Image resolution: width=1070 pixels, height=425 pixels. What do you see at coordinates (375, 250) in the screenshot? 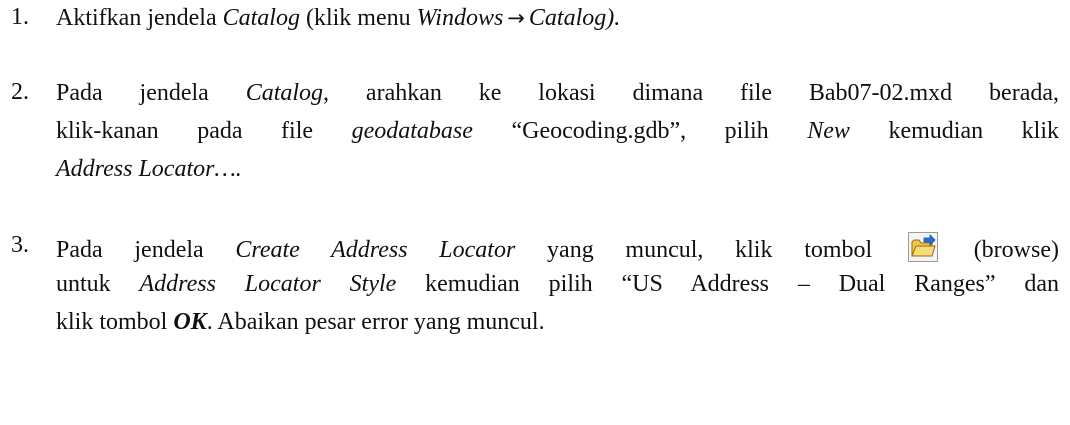
I see `create-address-locator-term: Create Address Locator` at bounding box center [375, 250].